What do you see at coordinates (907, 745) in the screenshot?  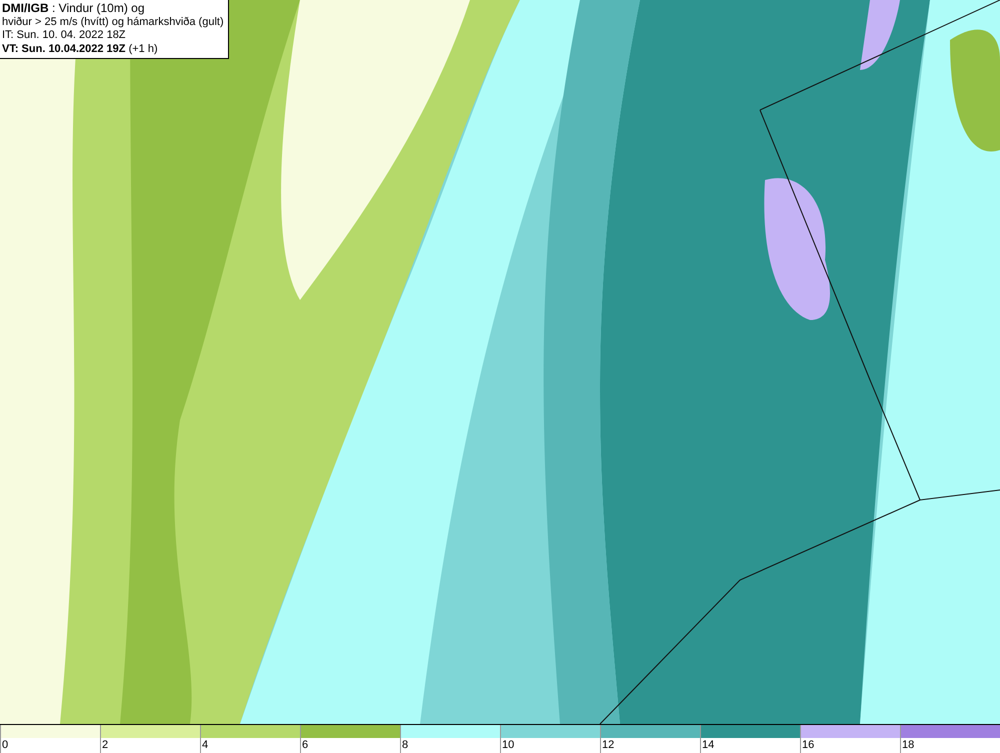 I see `legend-label: 18` at bounding box center [907, 745].